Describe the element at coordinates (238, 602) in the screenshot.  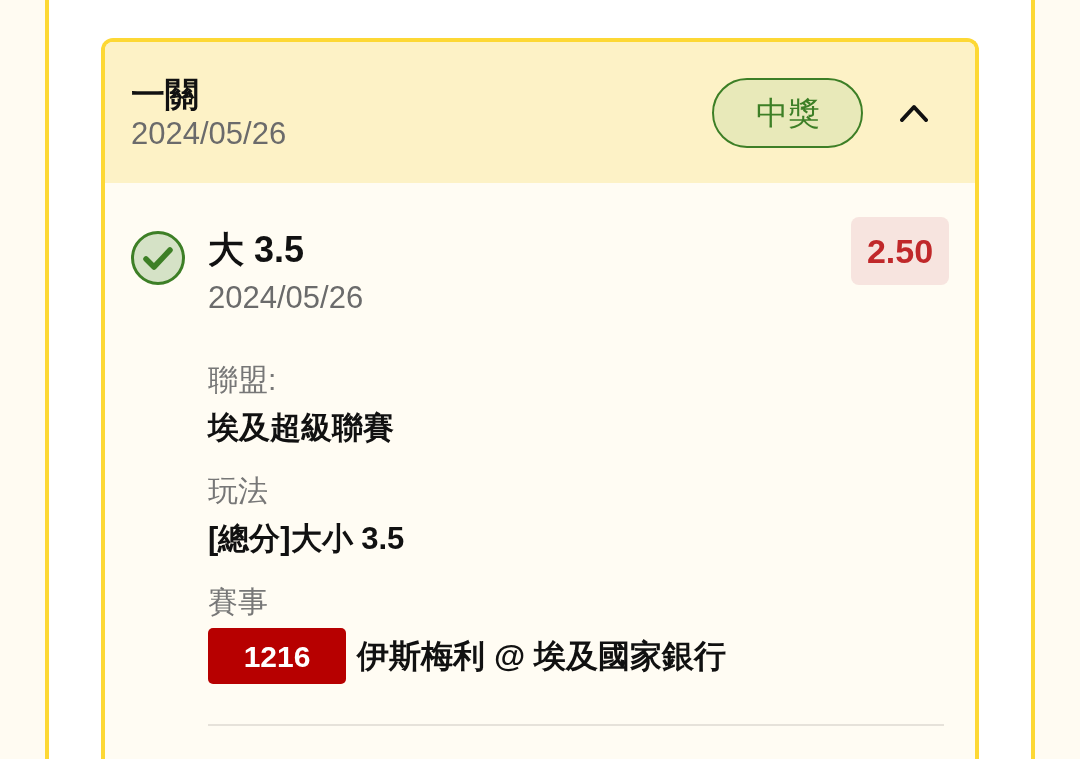
I see `detail-label: 賽事` at that location.